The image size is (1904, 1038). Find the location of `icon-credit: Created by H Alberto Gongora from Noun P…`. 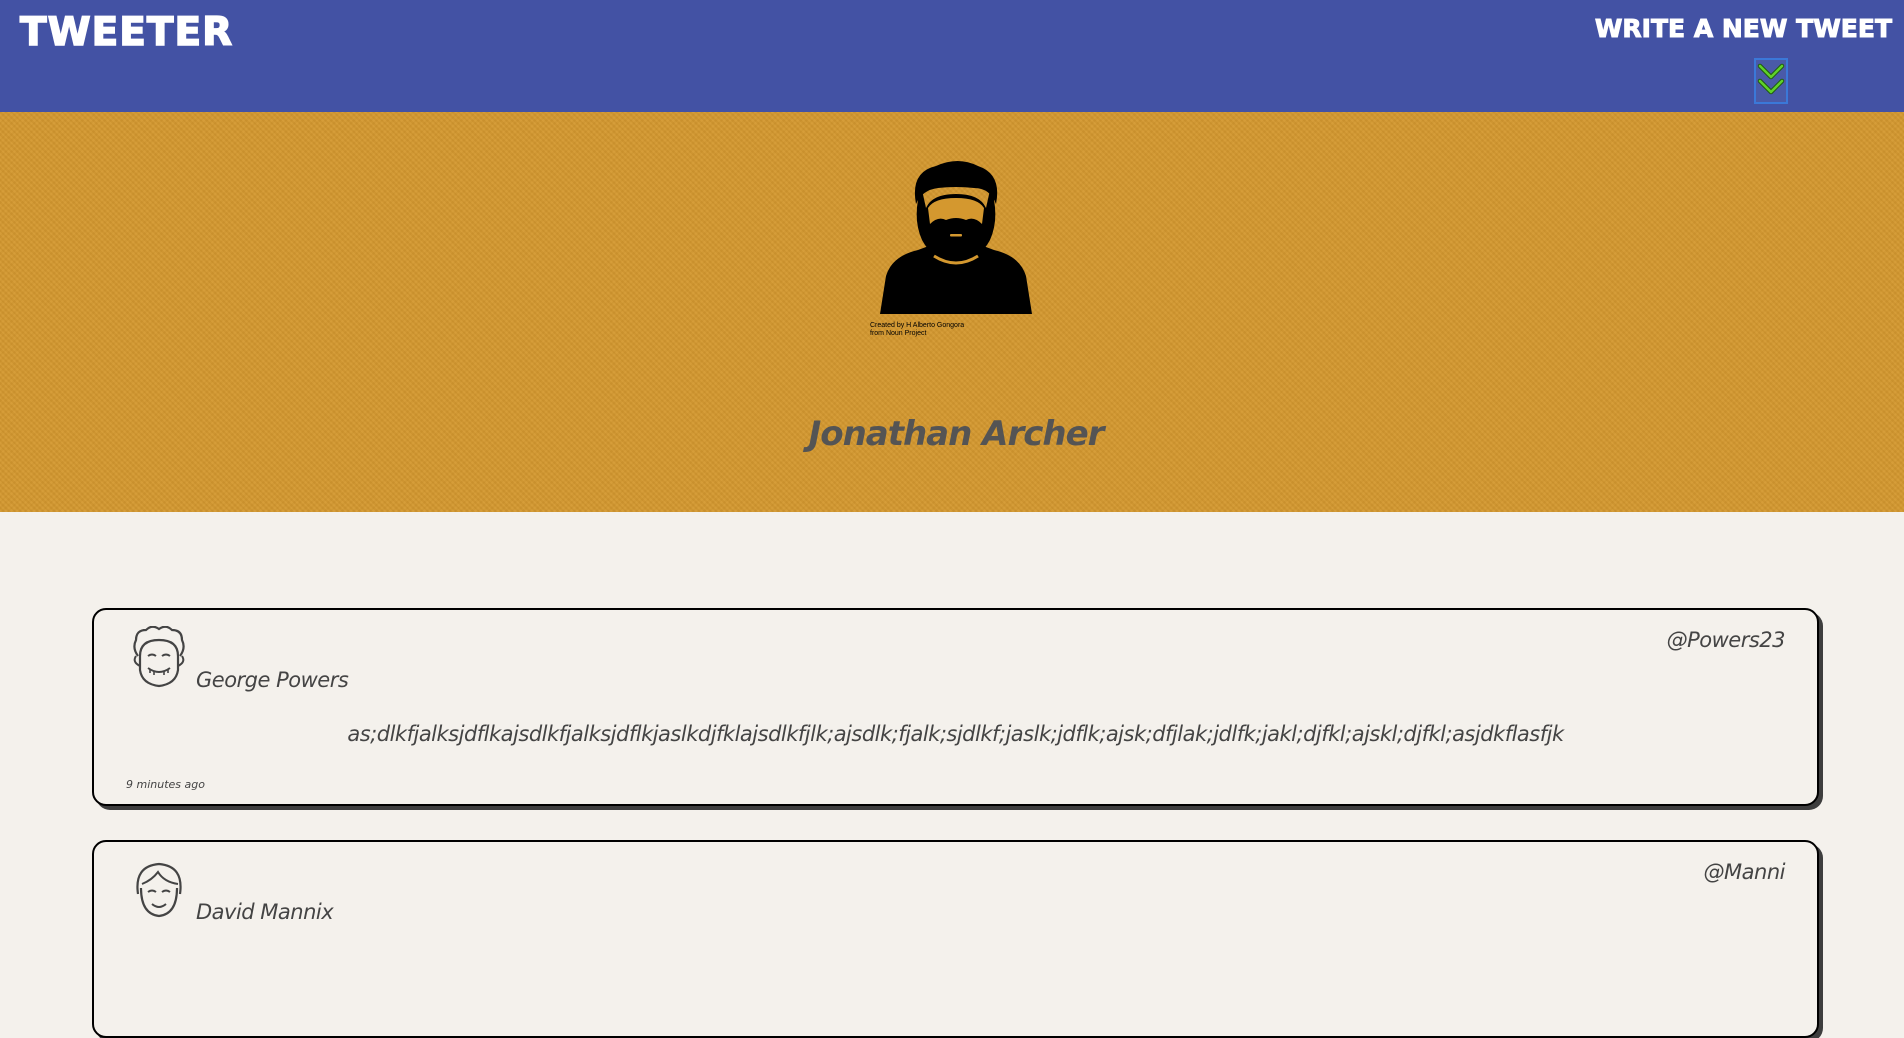

icon-credit: Created by H Alberto Gongora from Noun P… is located at coordinates (940, 330).